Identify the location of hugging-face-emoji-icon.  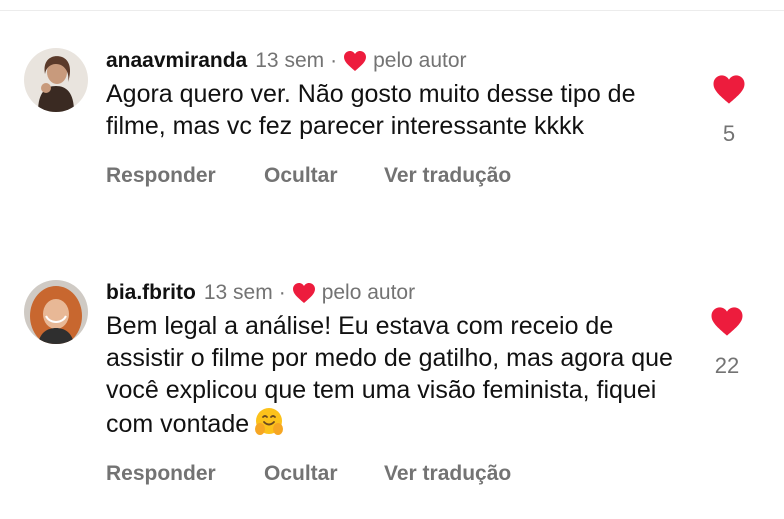
(269, 422).